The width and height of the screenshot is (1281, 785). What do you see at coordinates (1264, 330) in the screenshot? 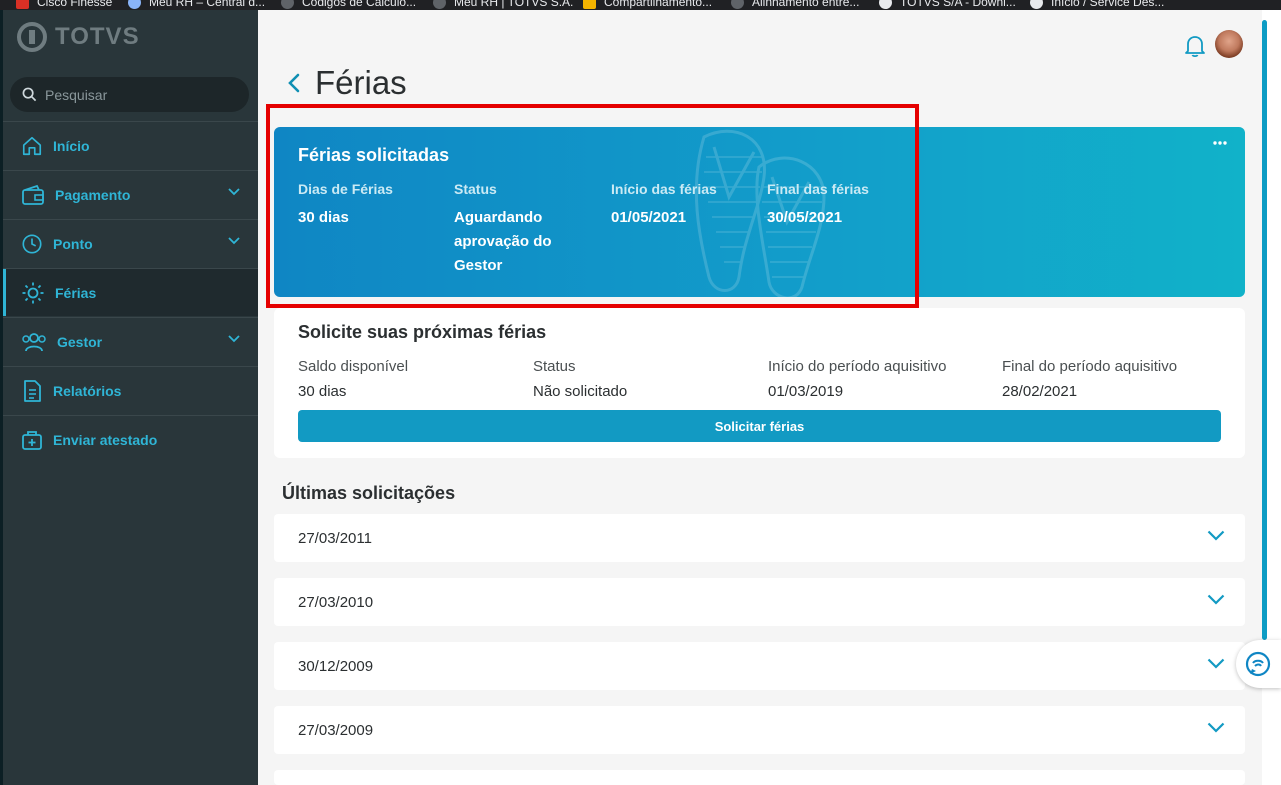
I see `scrollbar-thumb` at bounding box center [1264, 330].